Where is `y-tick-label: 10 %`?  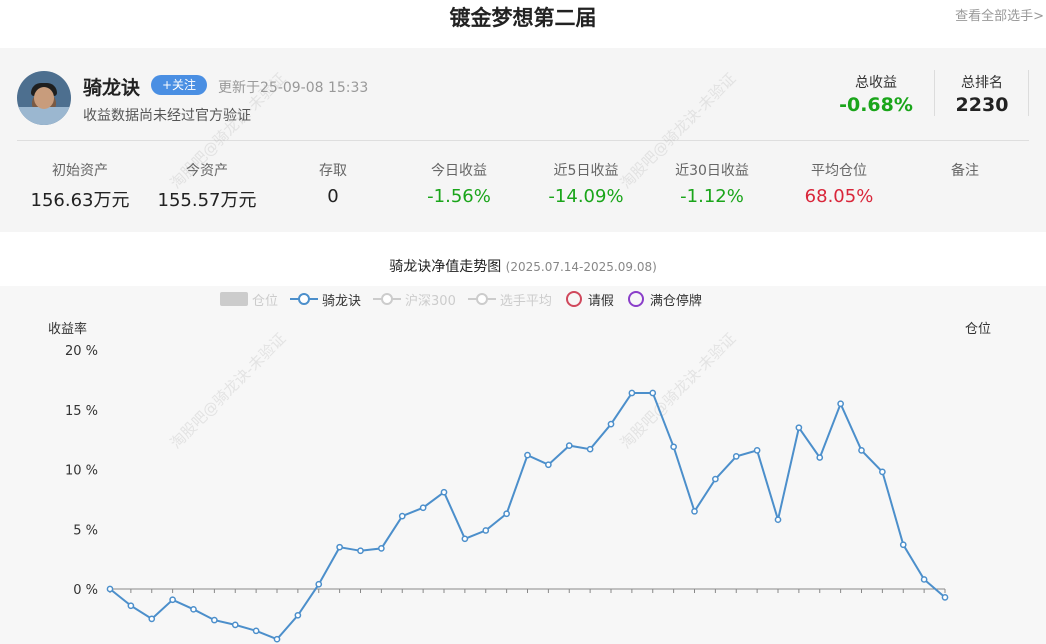
y-tick-label: 10 % is located at coordinates (81, 471).